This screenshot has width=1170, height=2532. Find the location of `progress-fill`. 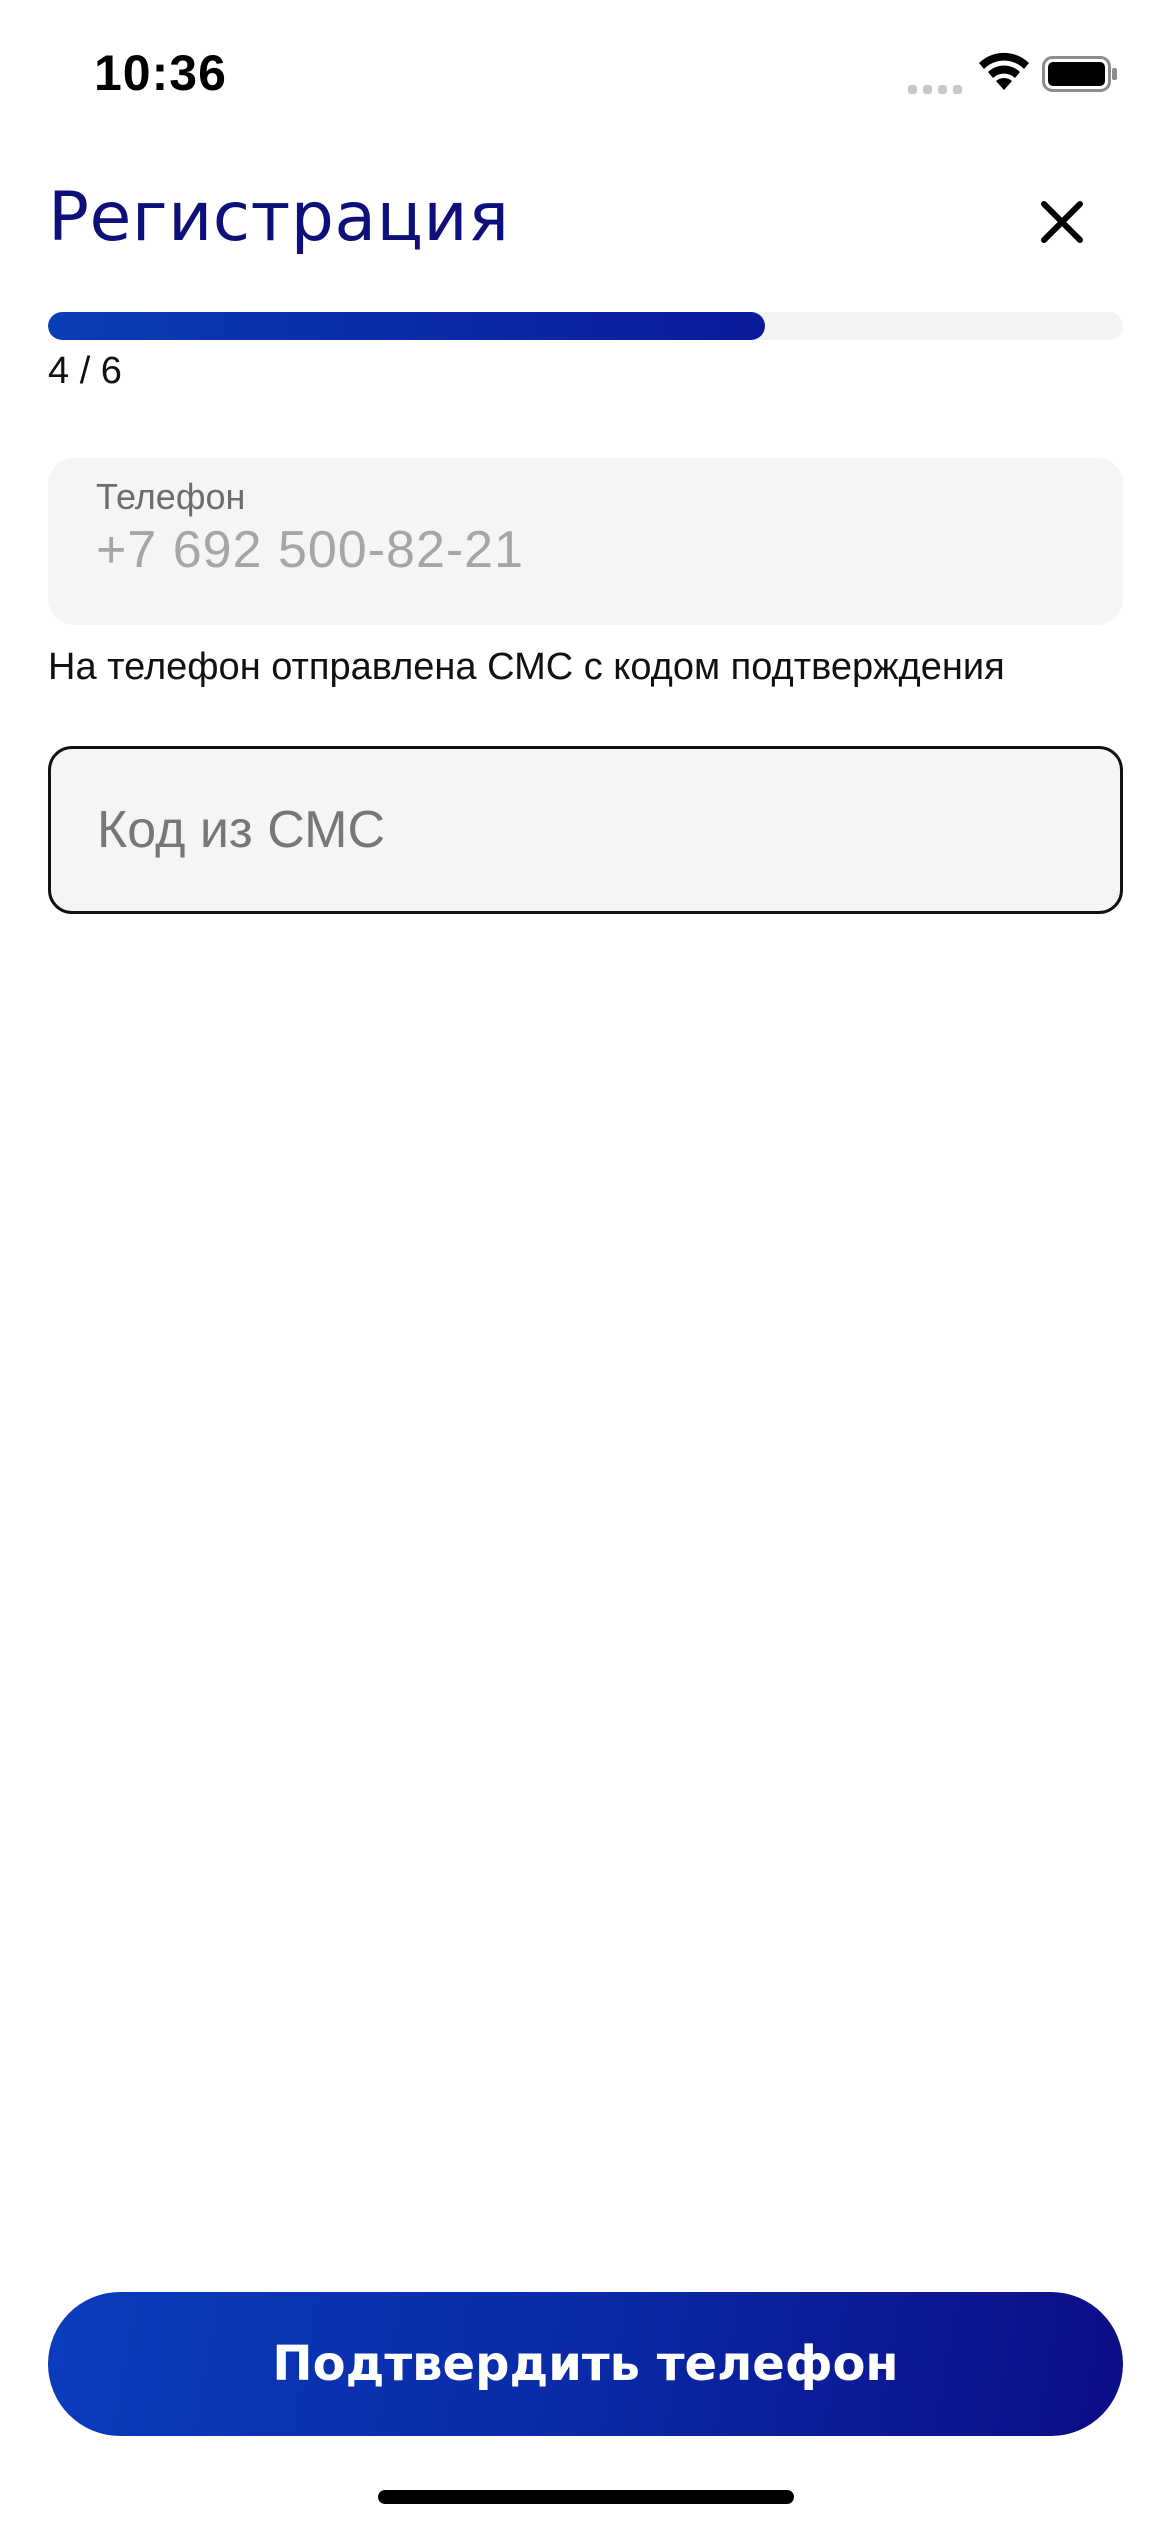

progress-fill is located at coordinates (407, 326).